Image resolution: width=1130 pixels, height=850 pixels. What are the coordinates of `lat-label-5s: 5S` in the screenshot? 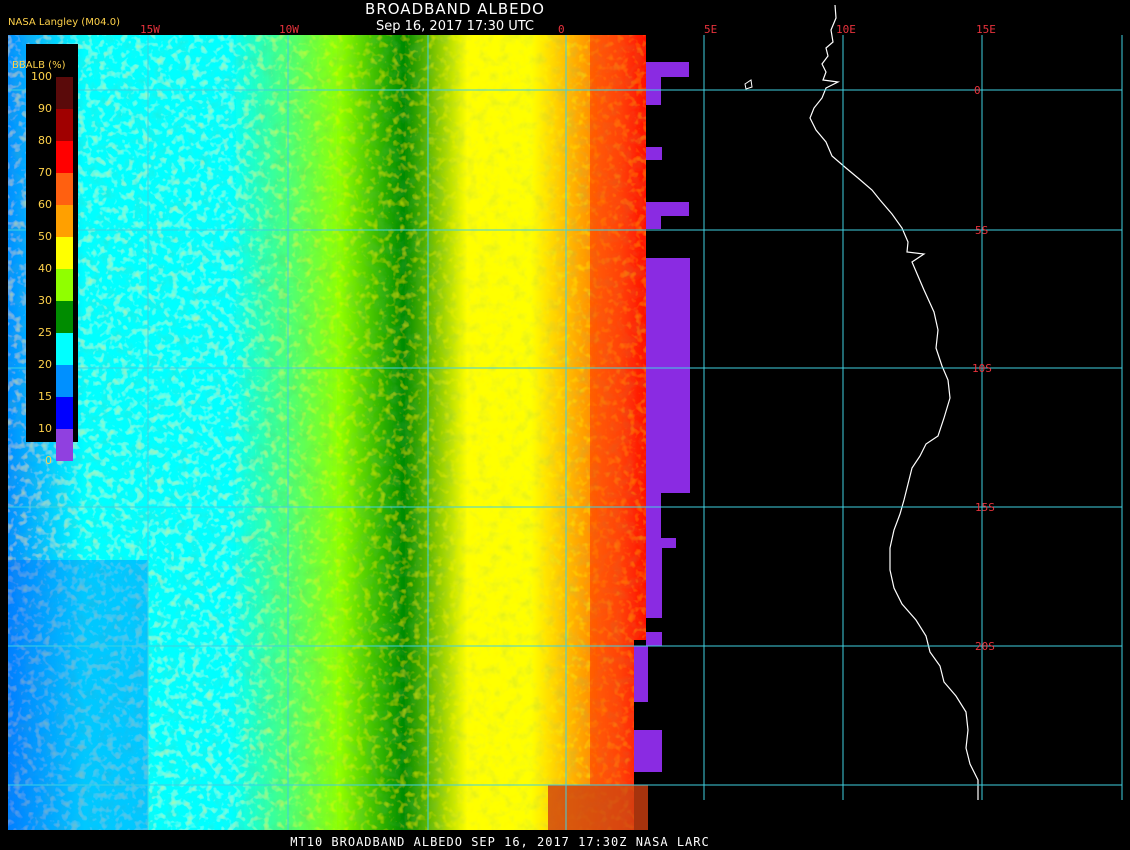 It's located at (981, 230).